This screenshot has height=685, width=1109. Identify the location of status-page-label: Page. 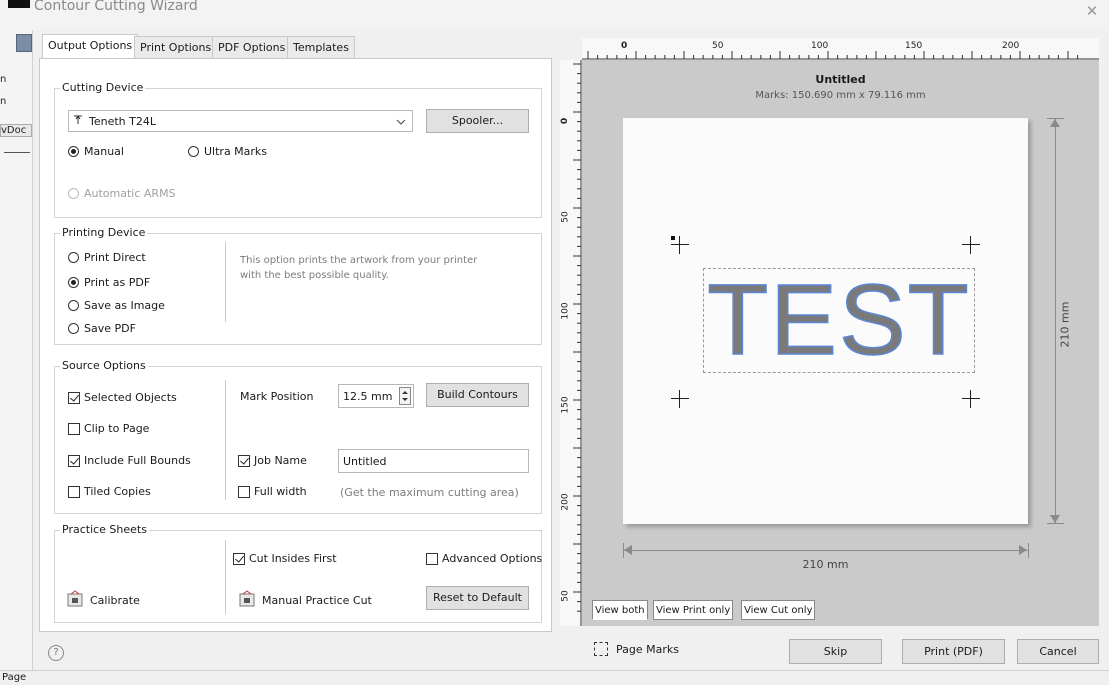
(14, 677).